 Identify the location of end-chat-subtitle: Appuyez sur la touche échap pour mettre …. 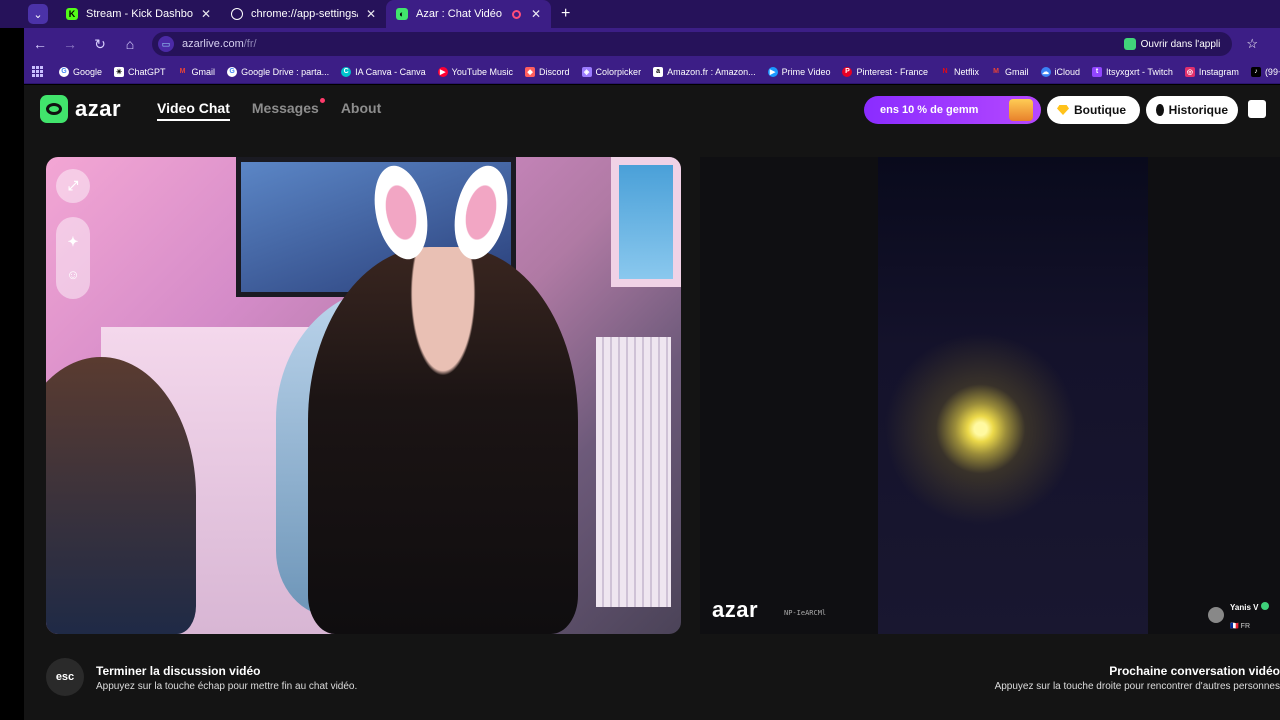
(227, 686).